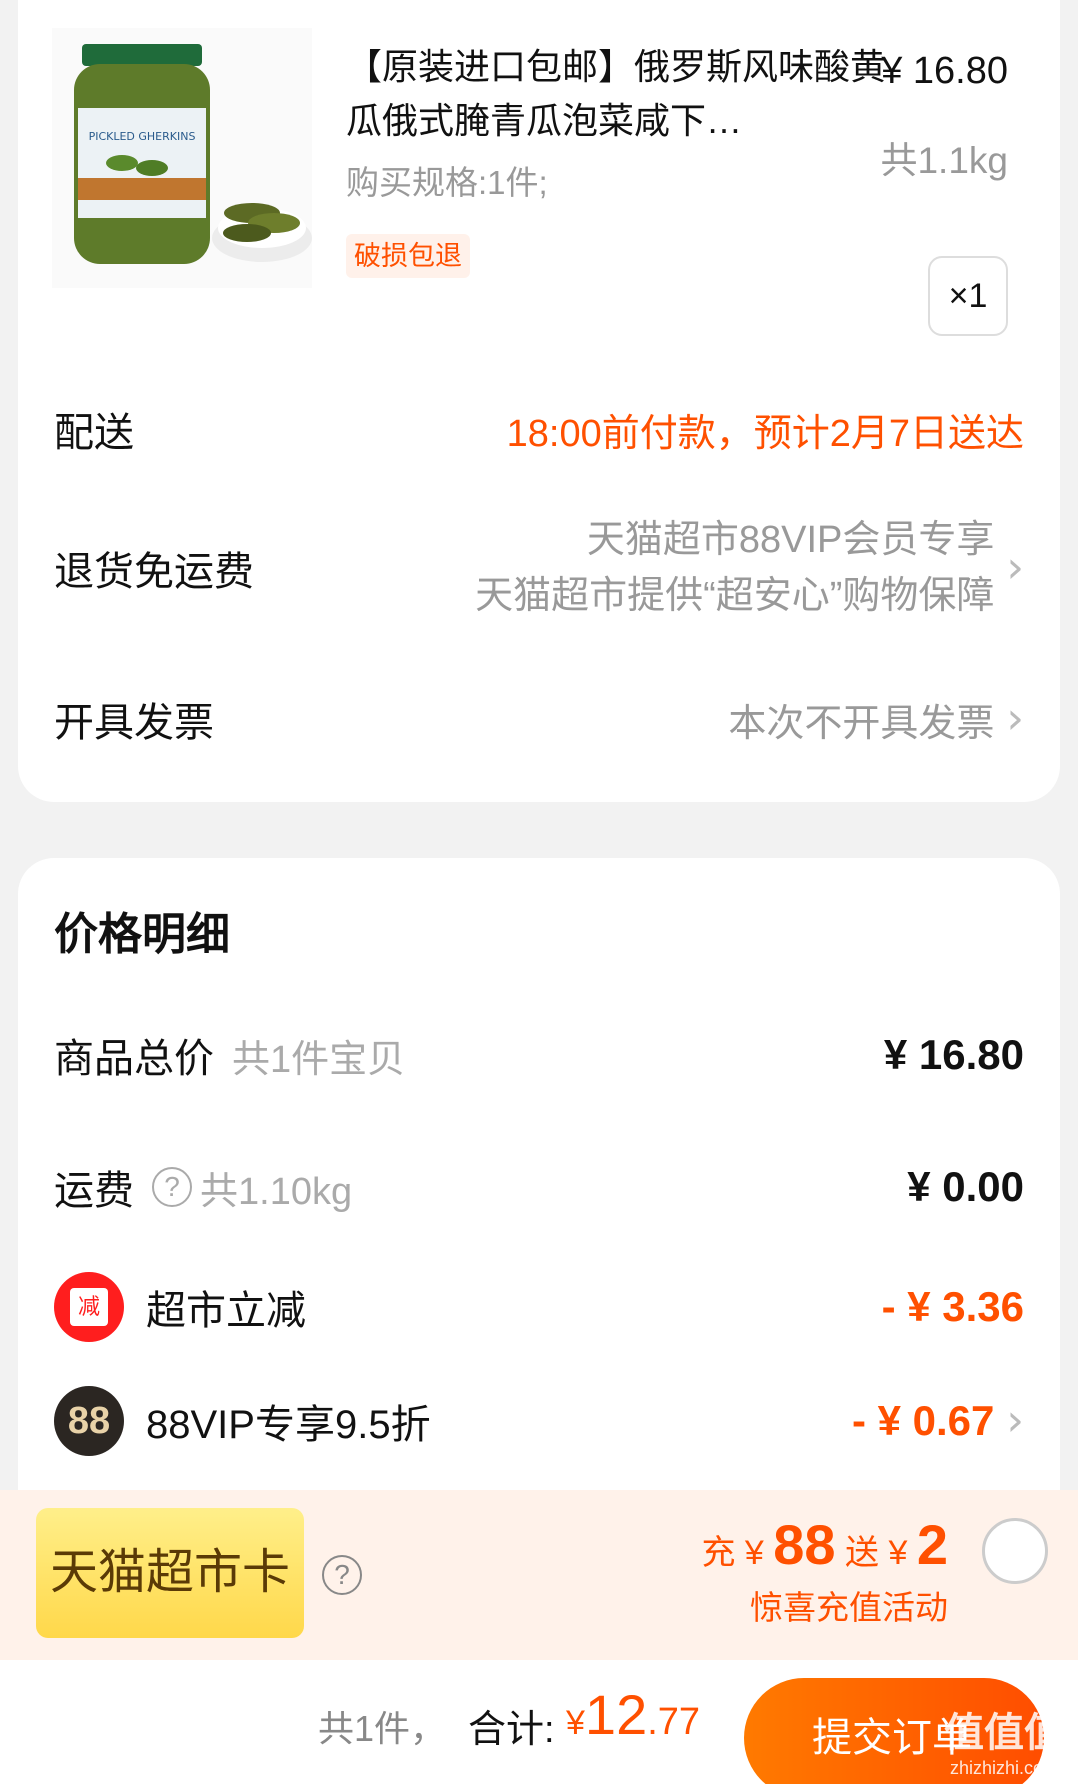 This screenshot has height=1784, width=1078. What do you see at coordinates (849, 1607) in the screenshot?
I see `recharge-activity: 惊喜充值活动` at bounding box center [849, 1607].